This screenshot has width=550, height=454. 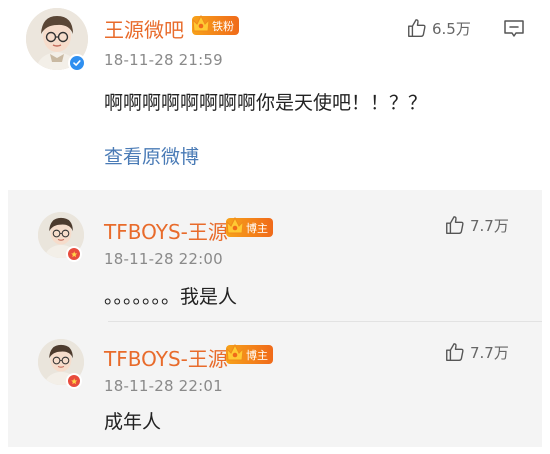 What do you see at coordinates (266, 103) in the screenshot?
I see `comment-text: 啊啊啊啊啊啊啊啊你是天使吧！！？？` at bounding box center [266, 103].